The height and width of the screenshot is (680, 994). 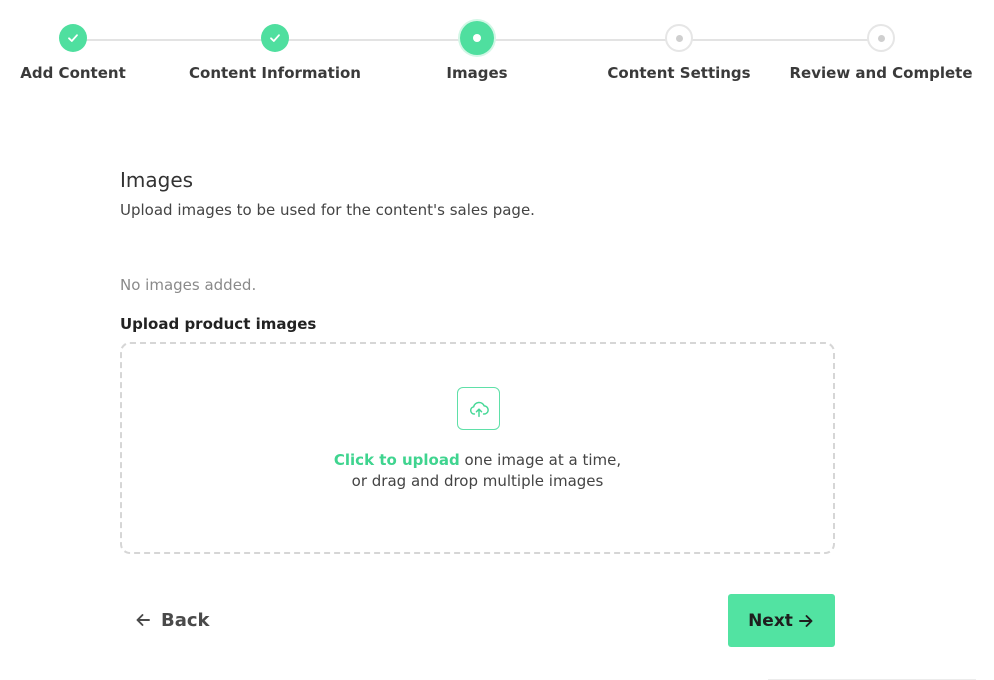 What do you see at coordinates (86, 53) in the screenshot?
I see `step-add-content: Add Content` at bounding box center [86, 53].